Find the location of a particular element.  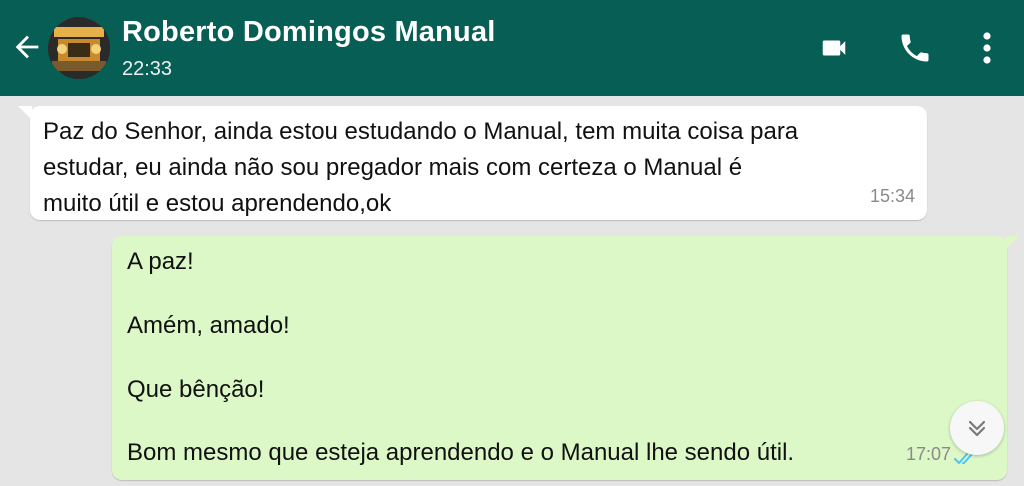

scroll-to-bottom-button is located at coordinates (977, 428).